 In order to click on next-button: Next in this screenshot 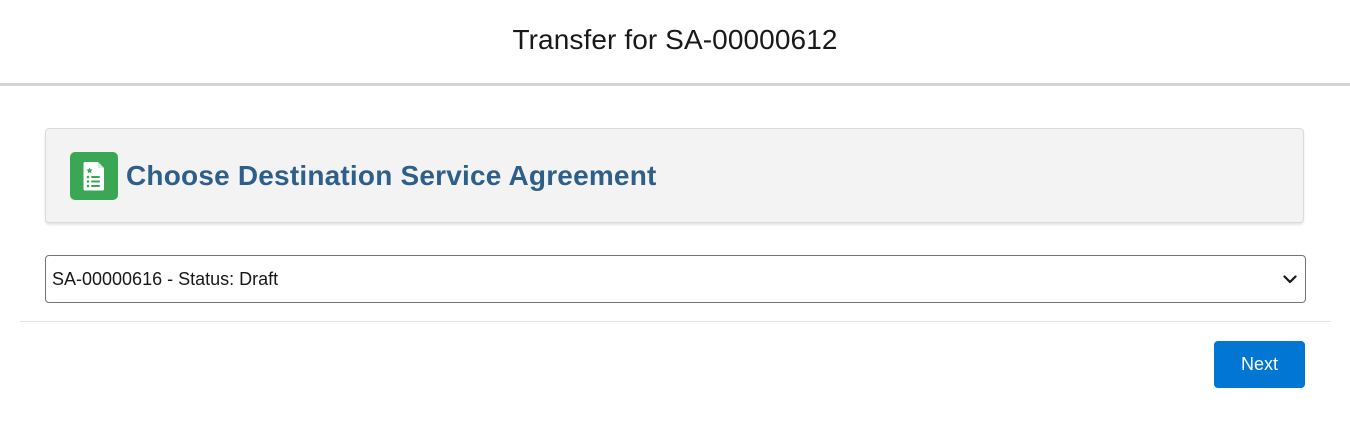, I will do `click(1259, 364)`.